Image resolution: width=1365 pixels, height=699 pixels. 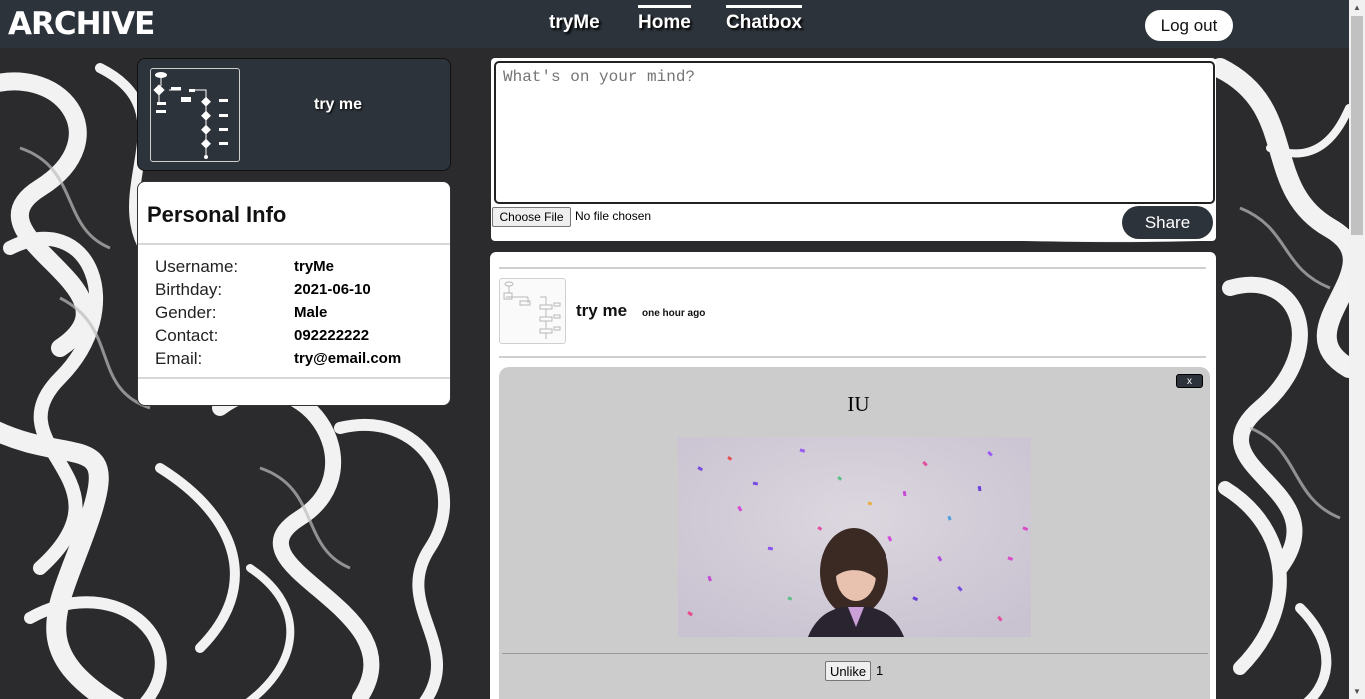 I want to click on nav-tryme: tryMe, so click(x=574, y=23).